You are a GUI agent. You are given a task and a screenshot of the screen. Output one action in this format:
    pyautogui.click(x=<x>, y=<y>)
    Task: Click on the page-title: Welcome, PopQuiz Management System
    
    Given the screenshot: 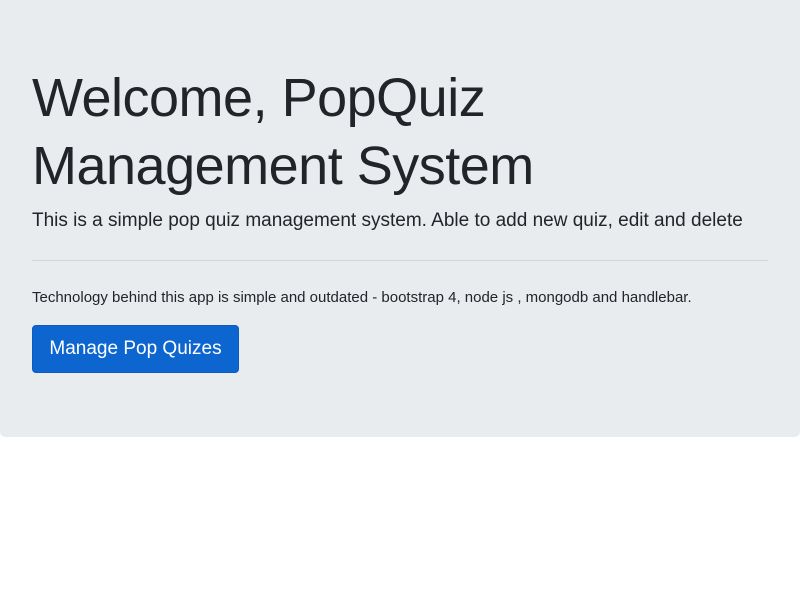 What is the action you would take?
    pyautogui.click(x=283, y=132)
    